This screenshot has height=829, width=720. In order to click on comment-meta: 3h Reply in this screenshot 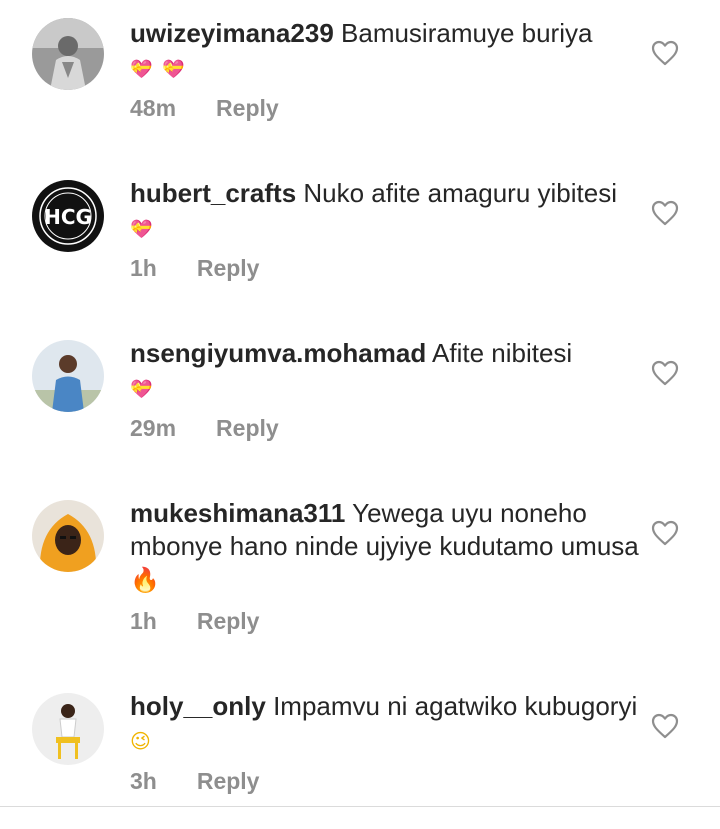, I will do `click(194, 781)`.